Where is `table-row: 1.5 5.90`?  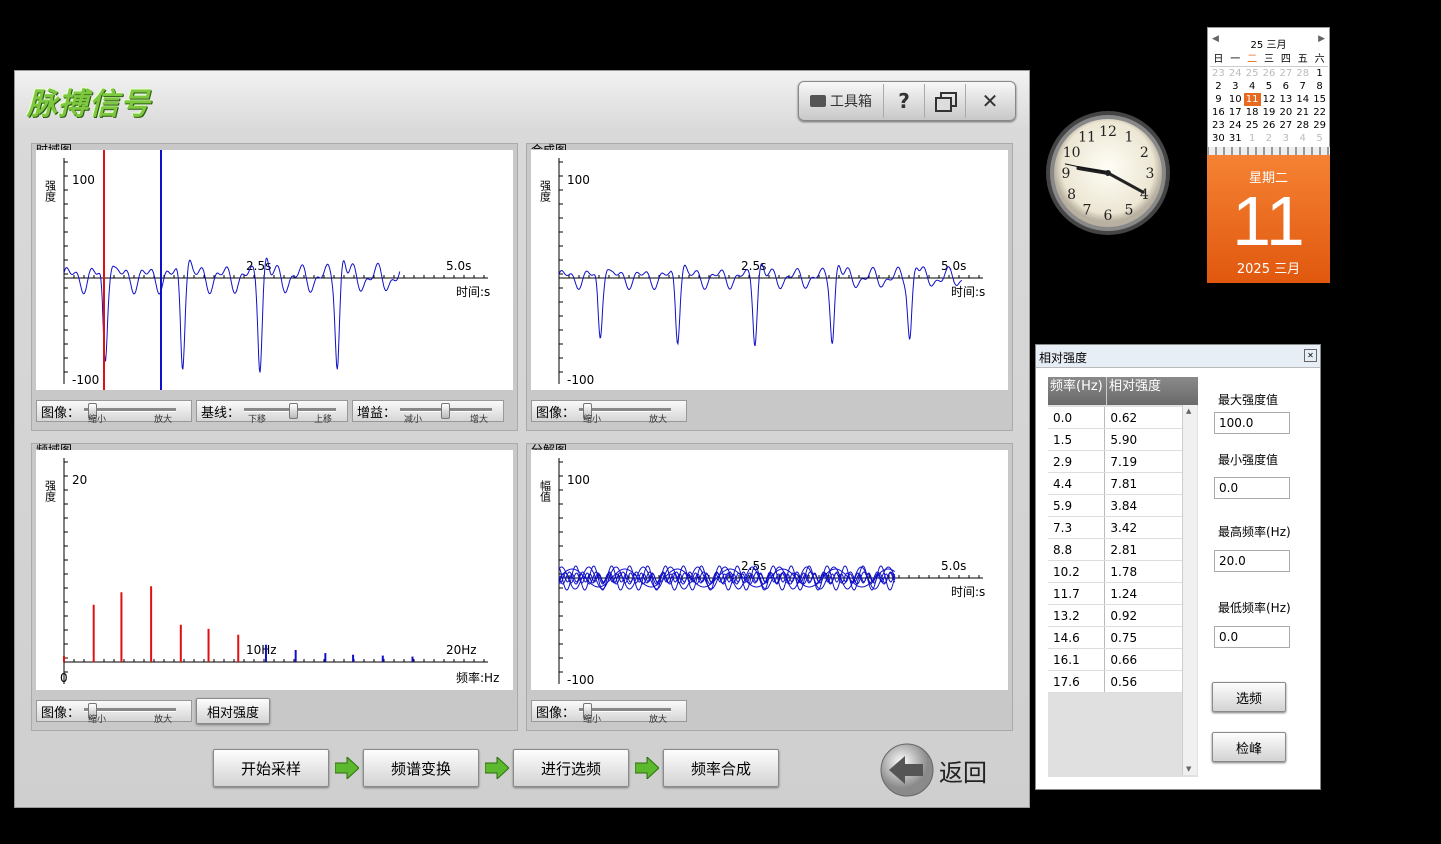 table-row: 1.5 5.90 is located at coordinates (1115, 439).